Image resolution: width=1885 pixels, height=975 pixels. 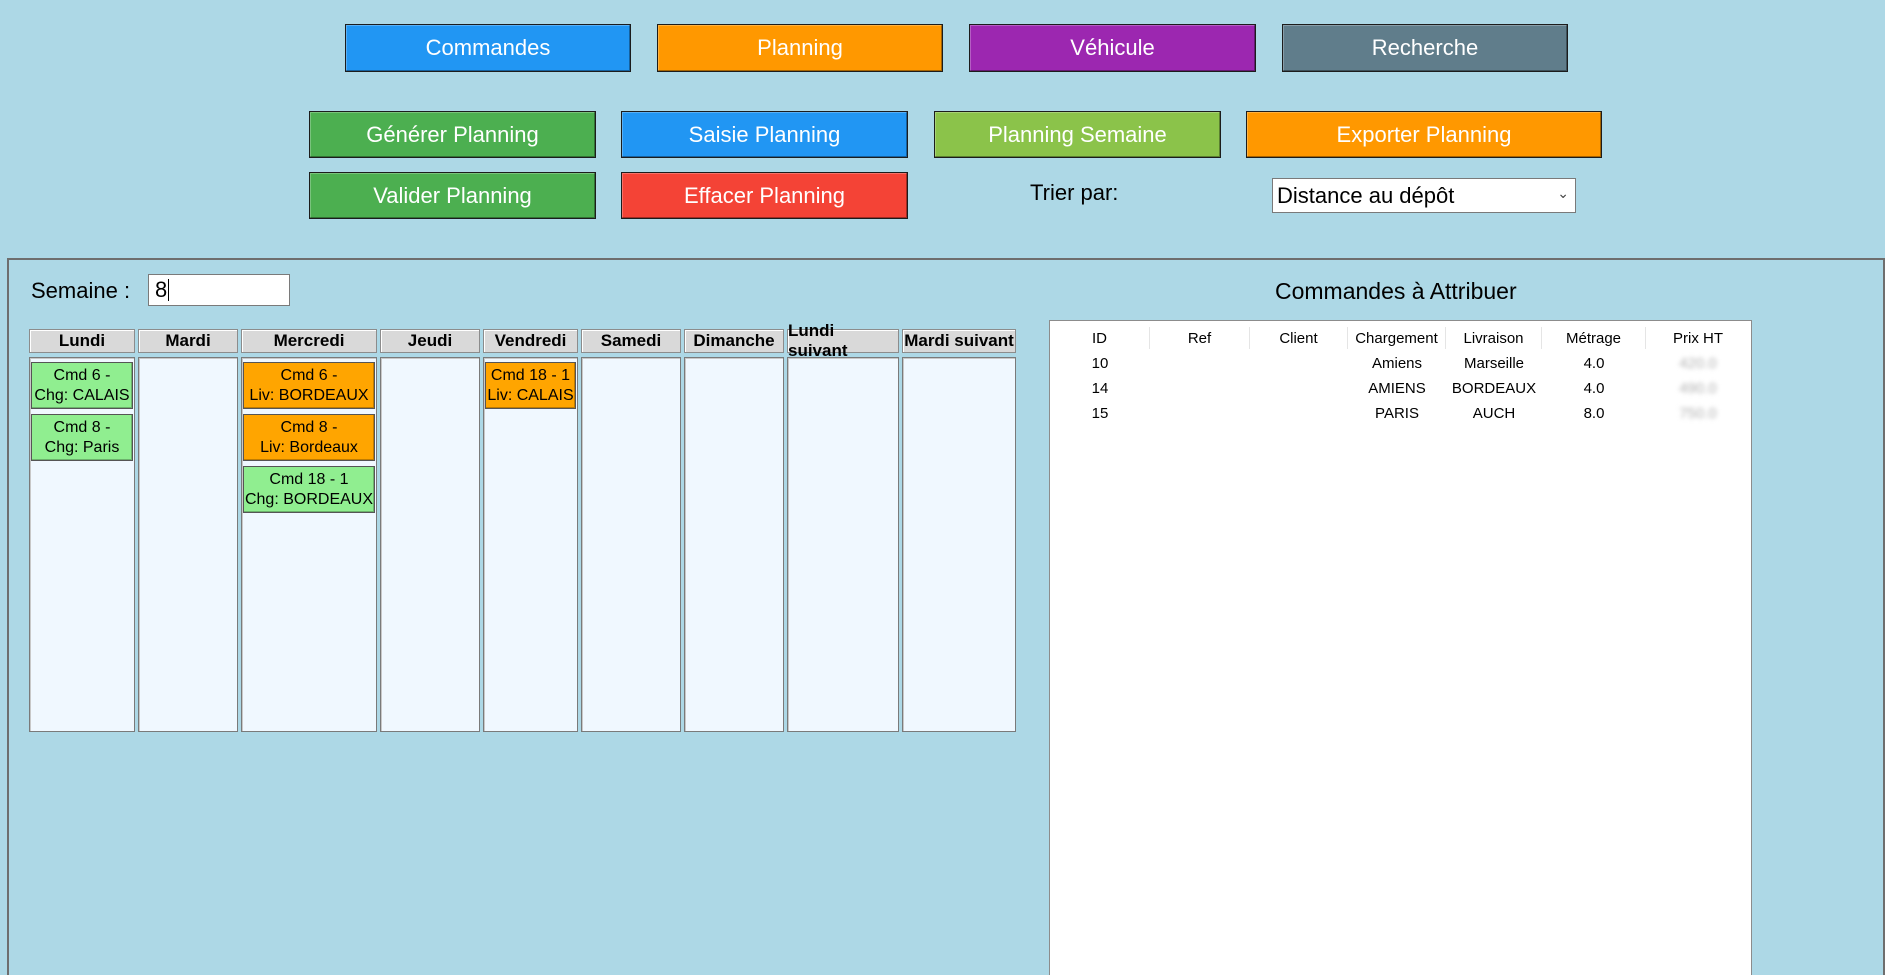 What do you see at coordinates (1397, 363) in the screenshot?
I see `cell-chargement: Amiens` at bounding box center [1397, 363].